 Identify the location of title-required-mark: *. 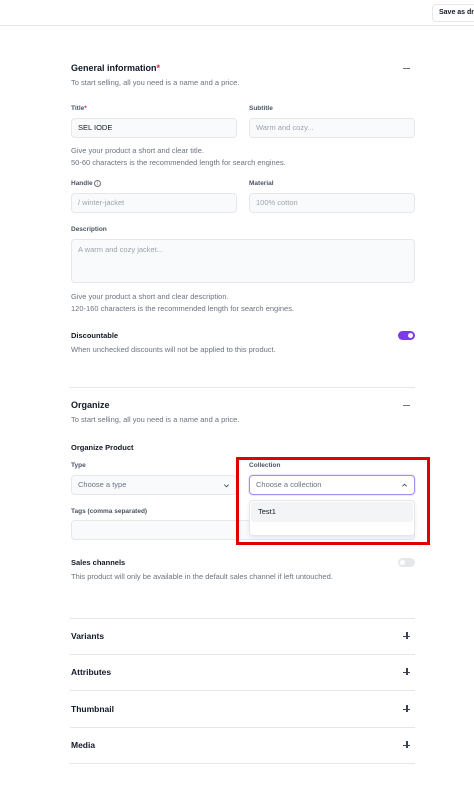
(85, 108).